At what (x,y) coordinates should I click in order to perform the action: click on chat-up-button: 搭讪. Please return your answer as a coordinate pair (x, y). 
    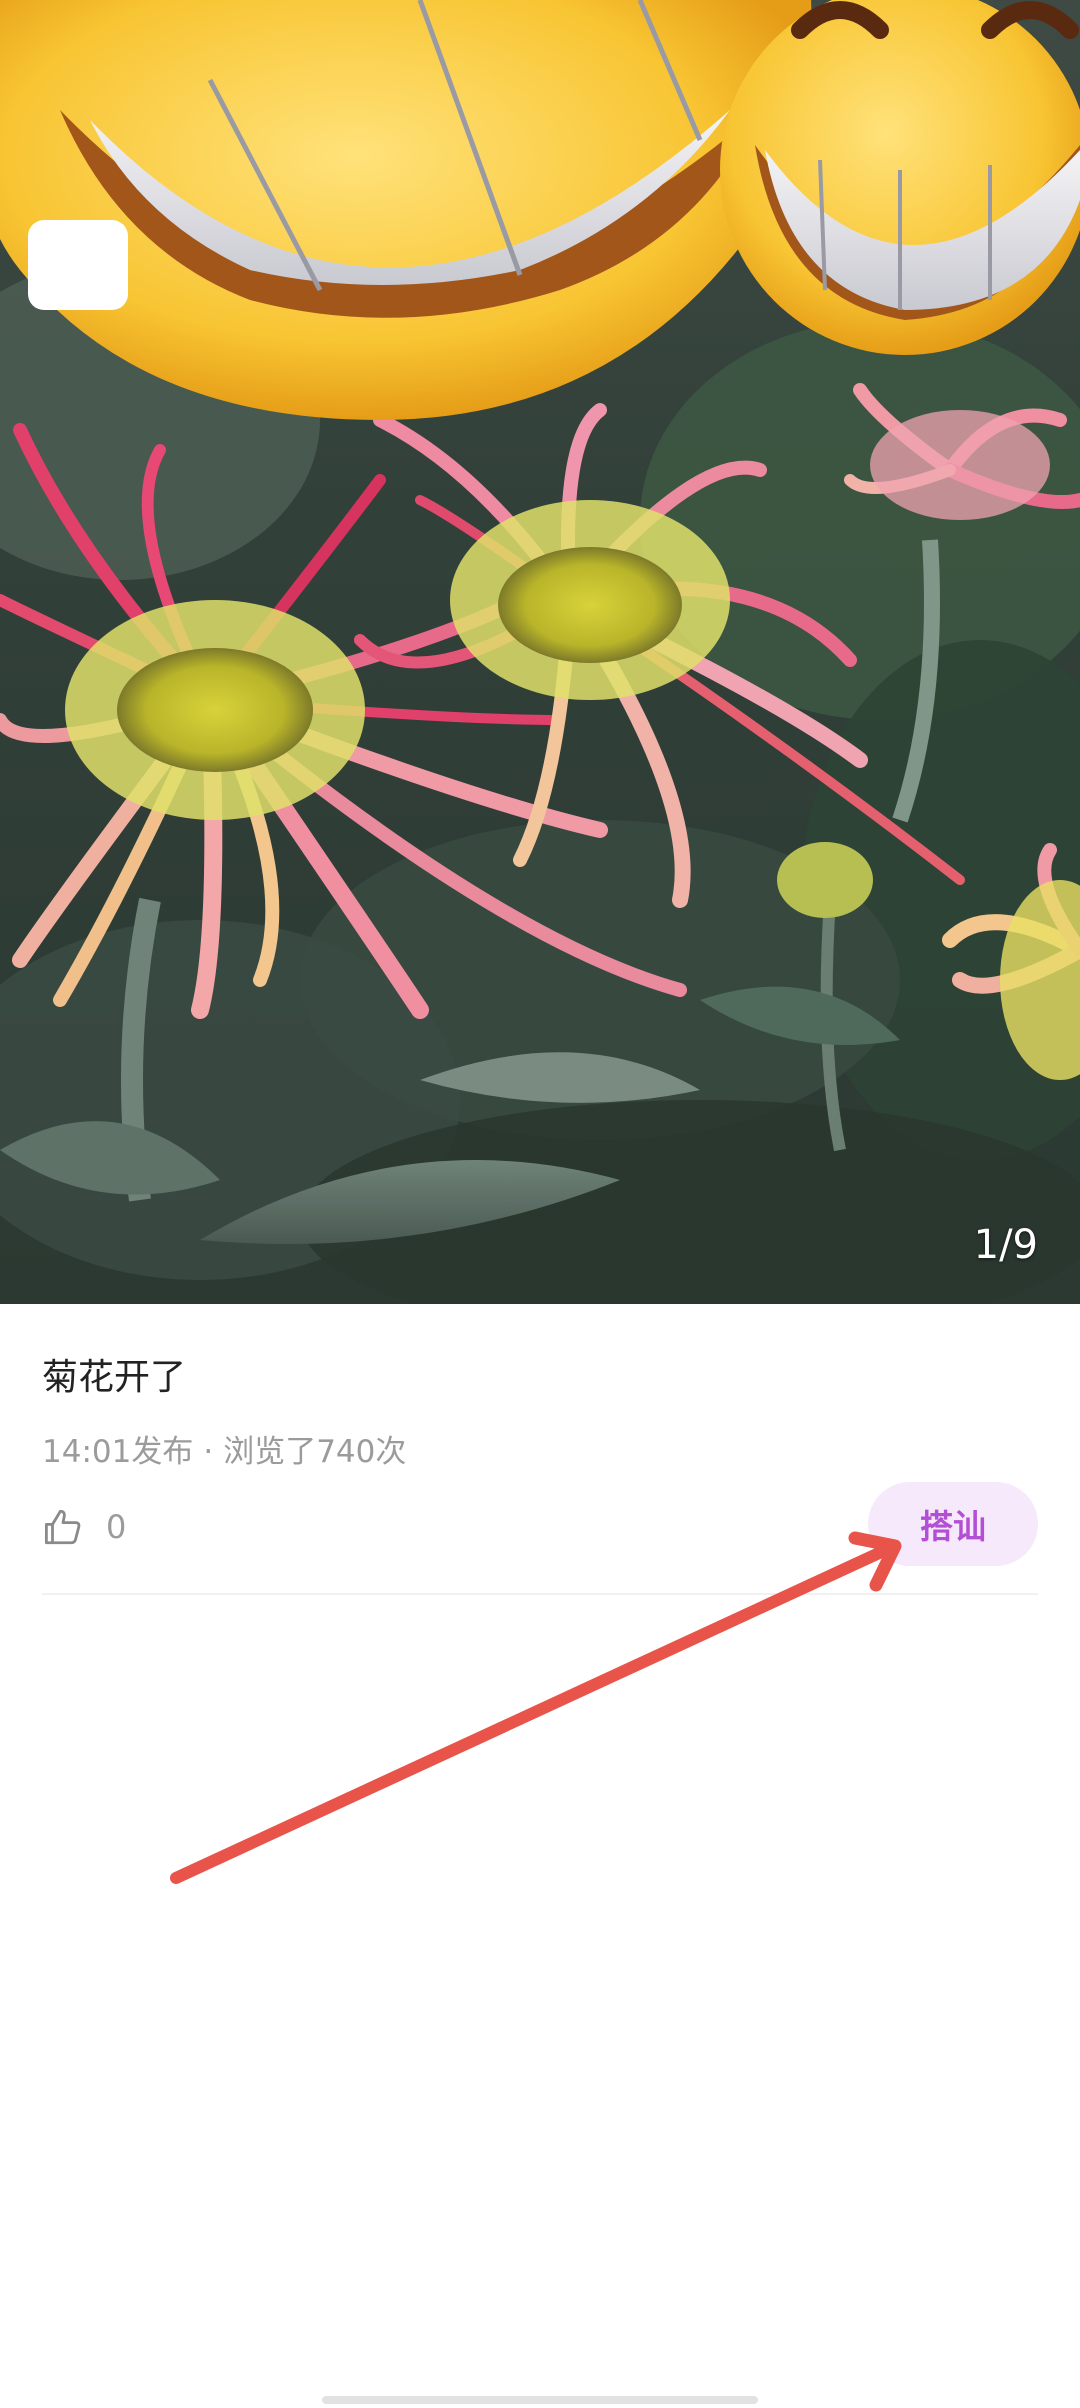
    Looking at the image, I should click on (953, 1524).